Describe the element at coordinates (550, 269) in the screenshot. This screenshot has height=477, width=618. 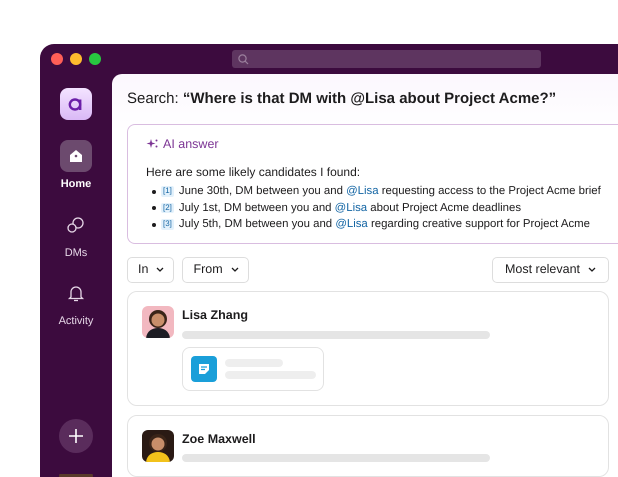
I see `sort-dropdown: Most relevant` at that location.